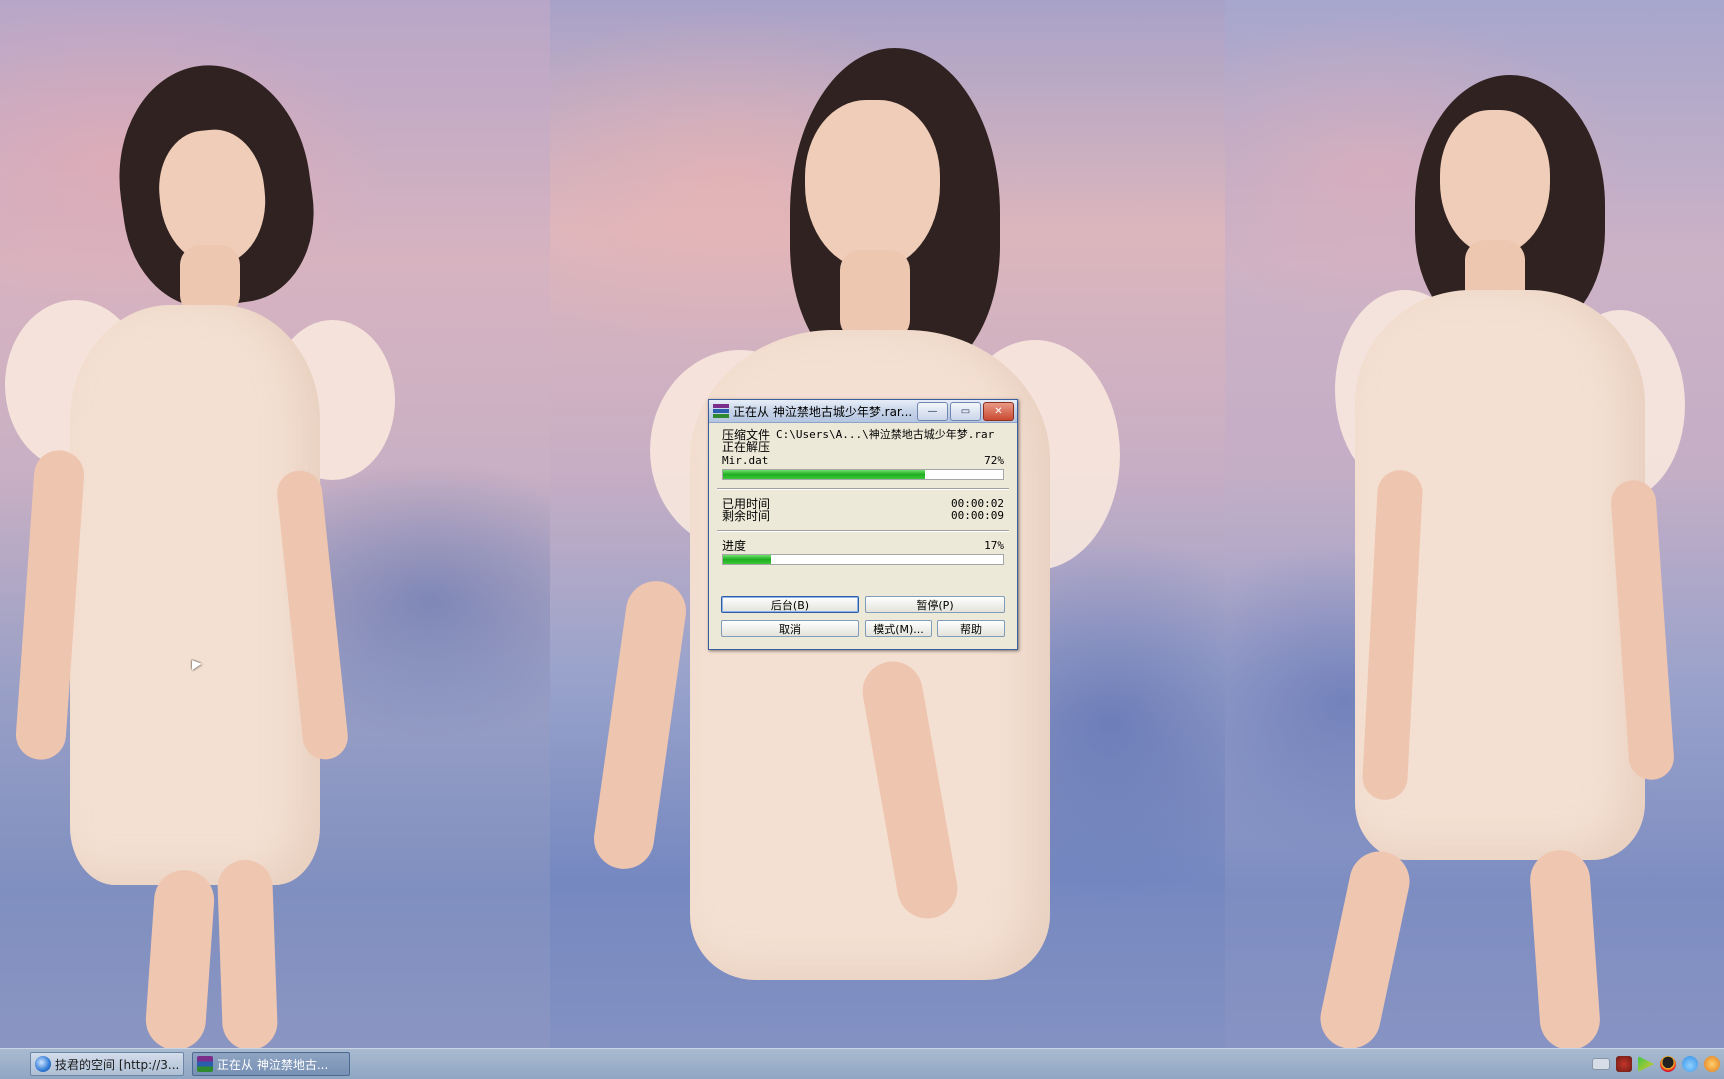  What do you see at coordinates (790, 604) in the screenshot?
I see `background-button: 后台(B)` at bounding box center [790, 604].